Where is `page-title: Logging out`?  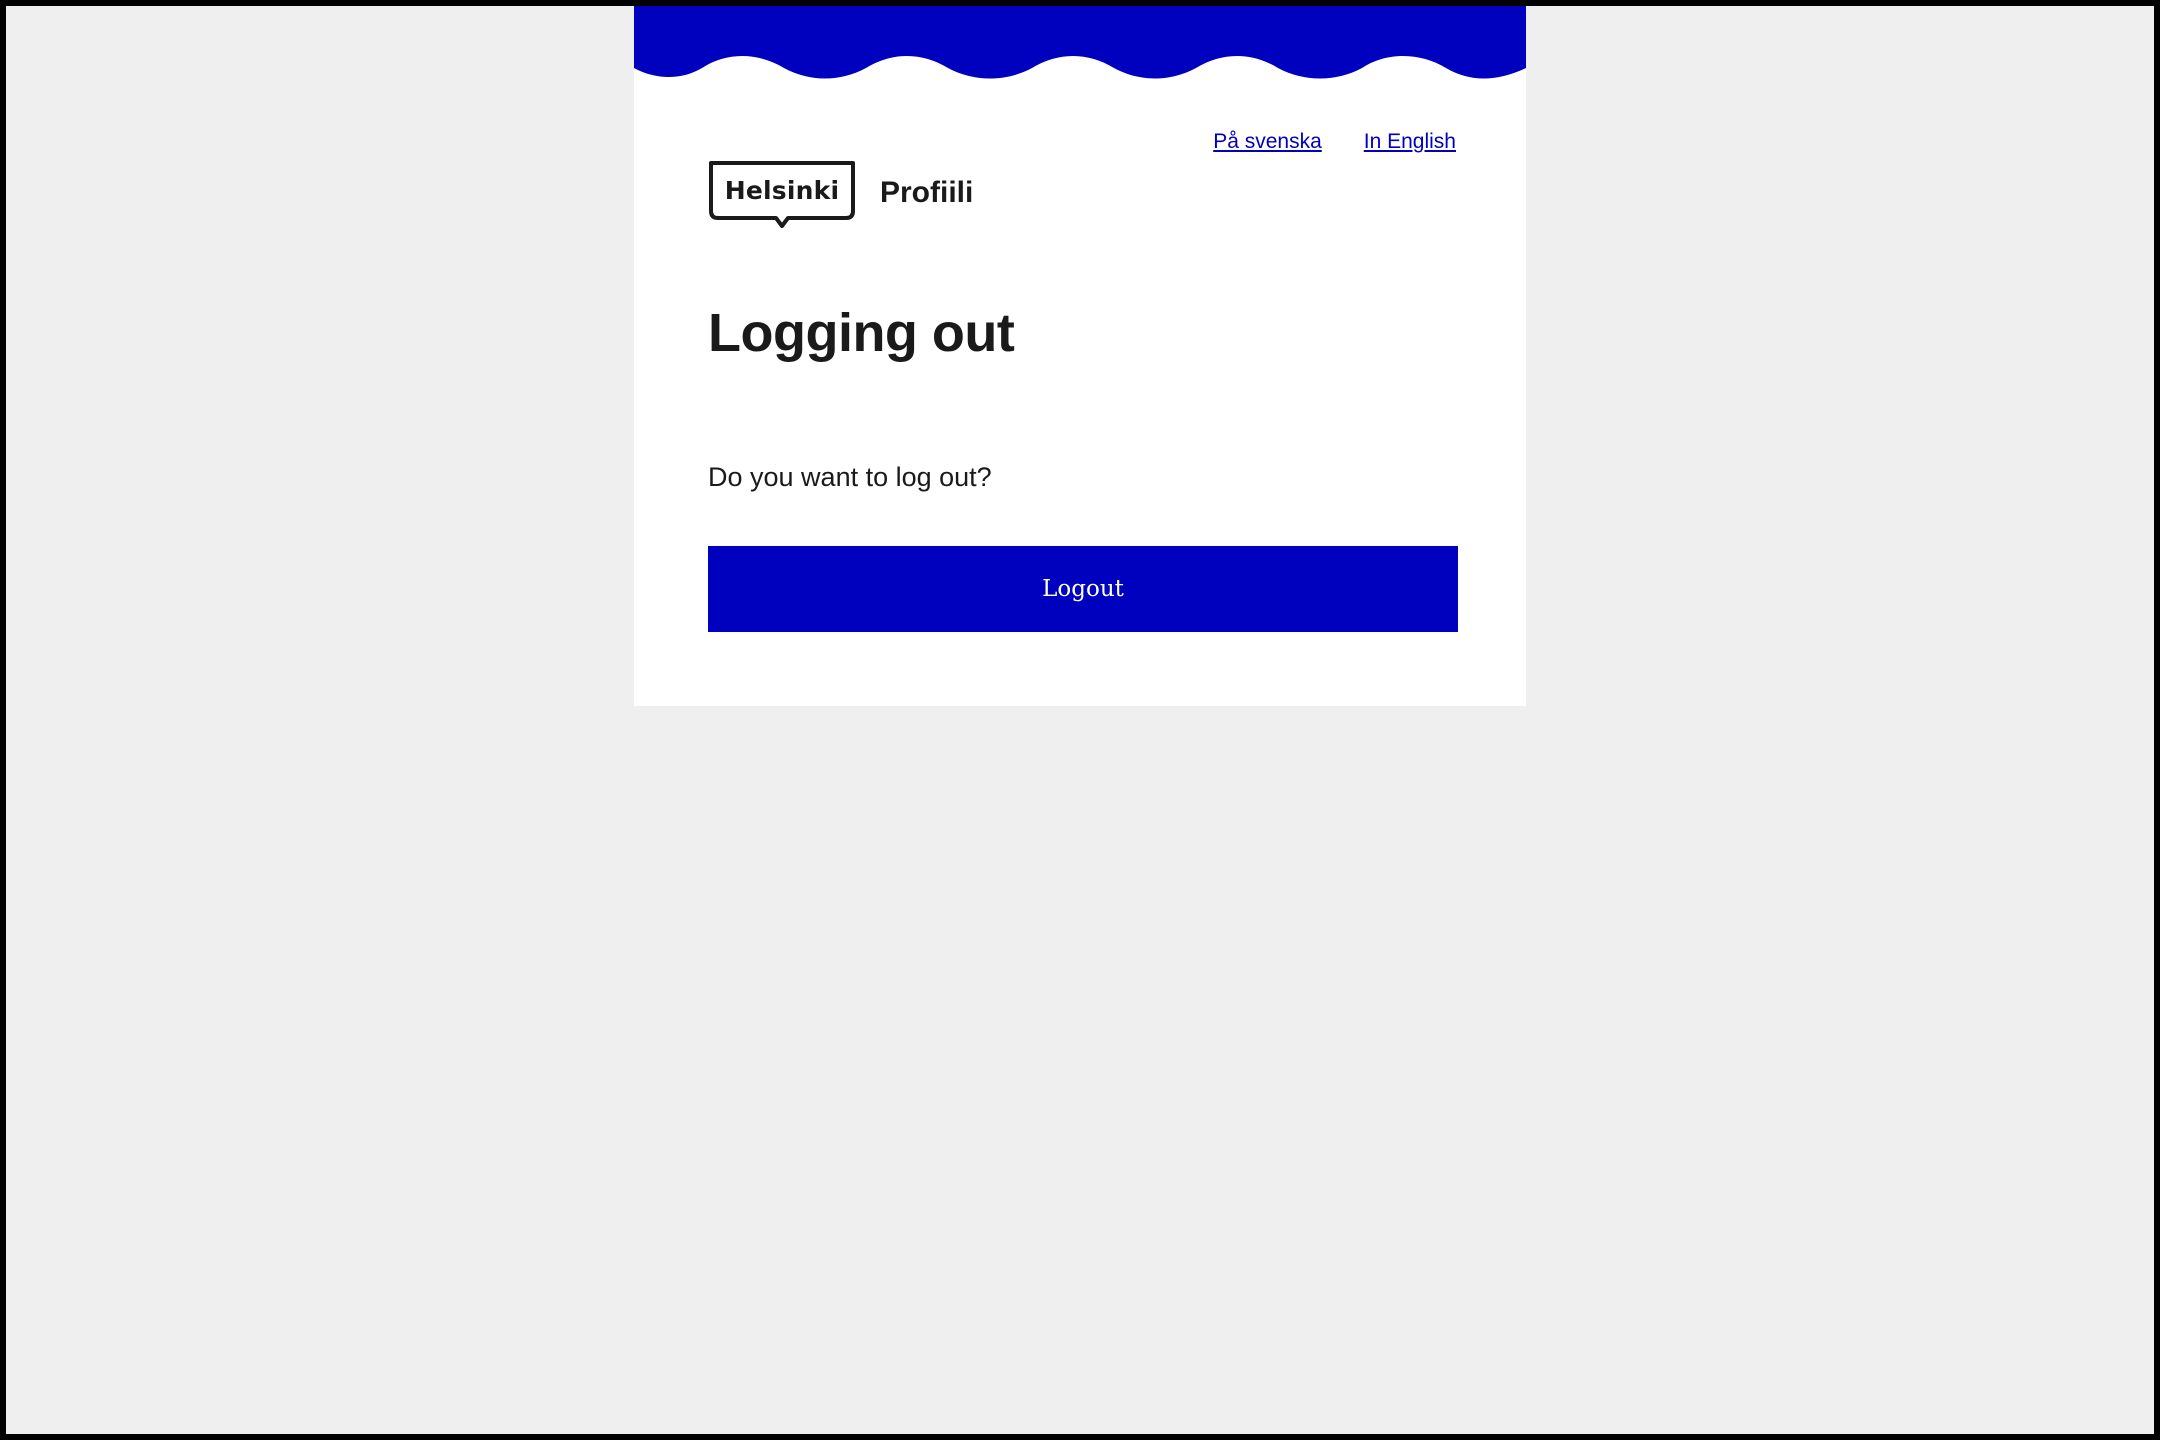 page-title: Logging out is located at coordinates (861, 333).